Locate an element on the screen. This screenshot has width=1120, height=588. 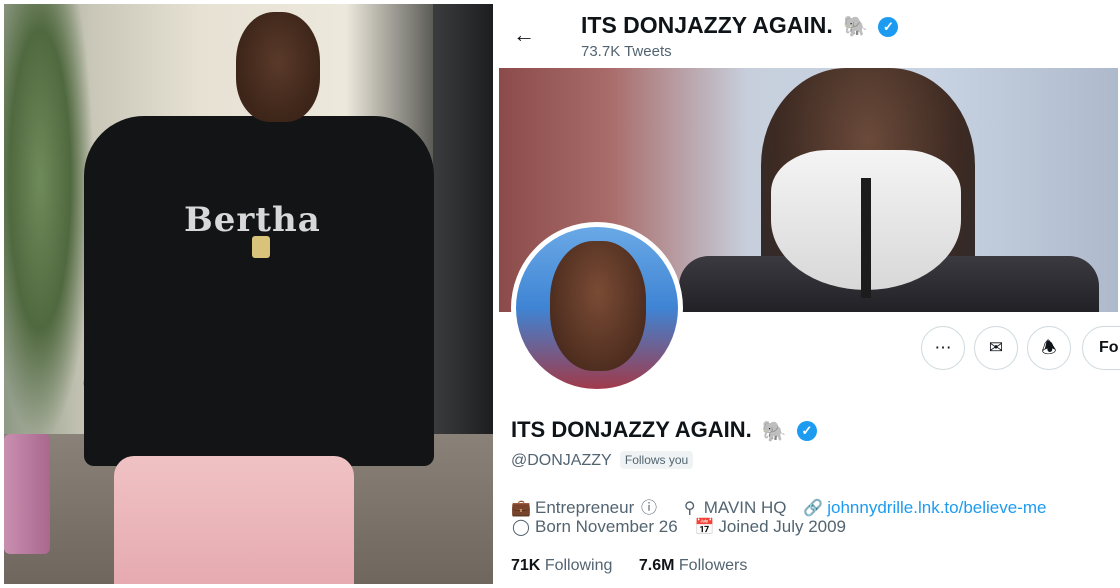
background-door is located at coordinates (463, 244).